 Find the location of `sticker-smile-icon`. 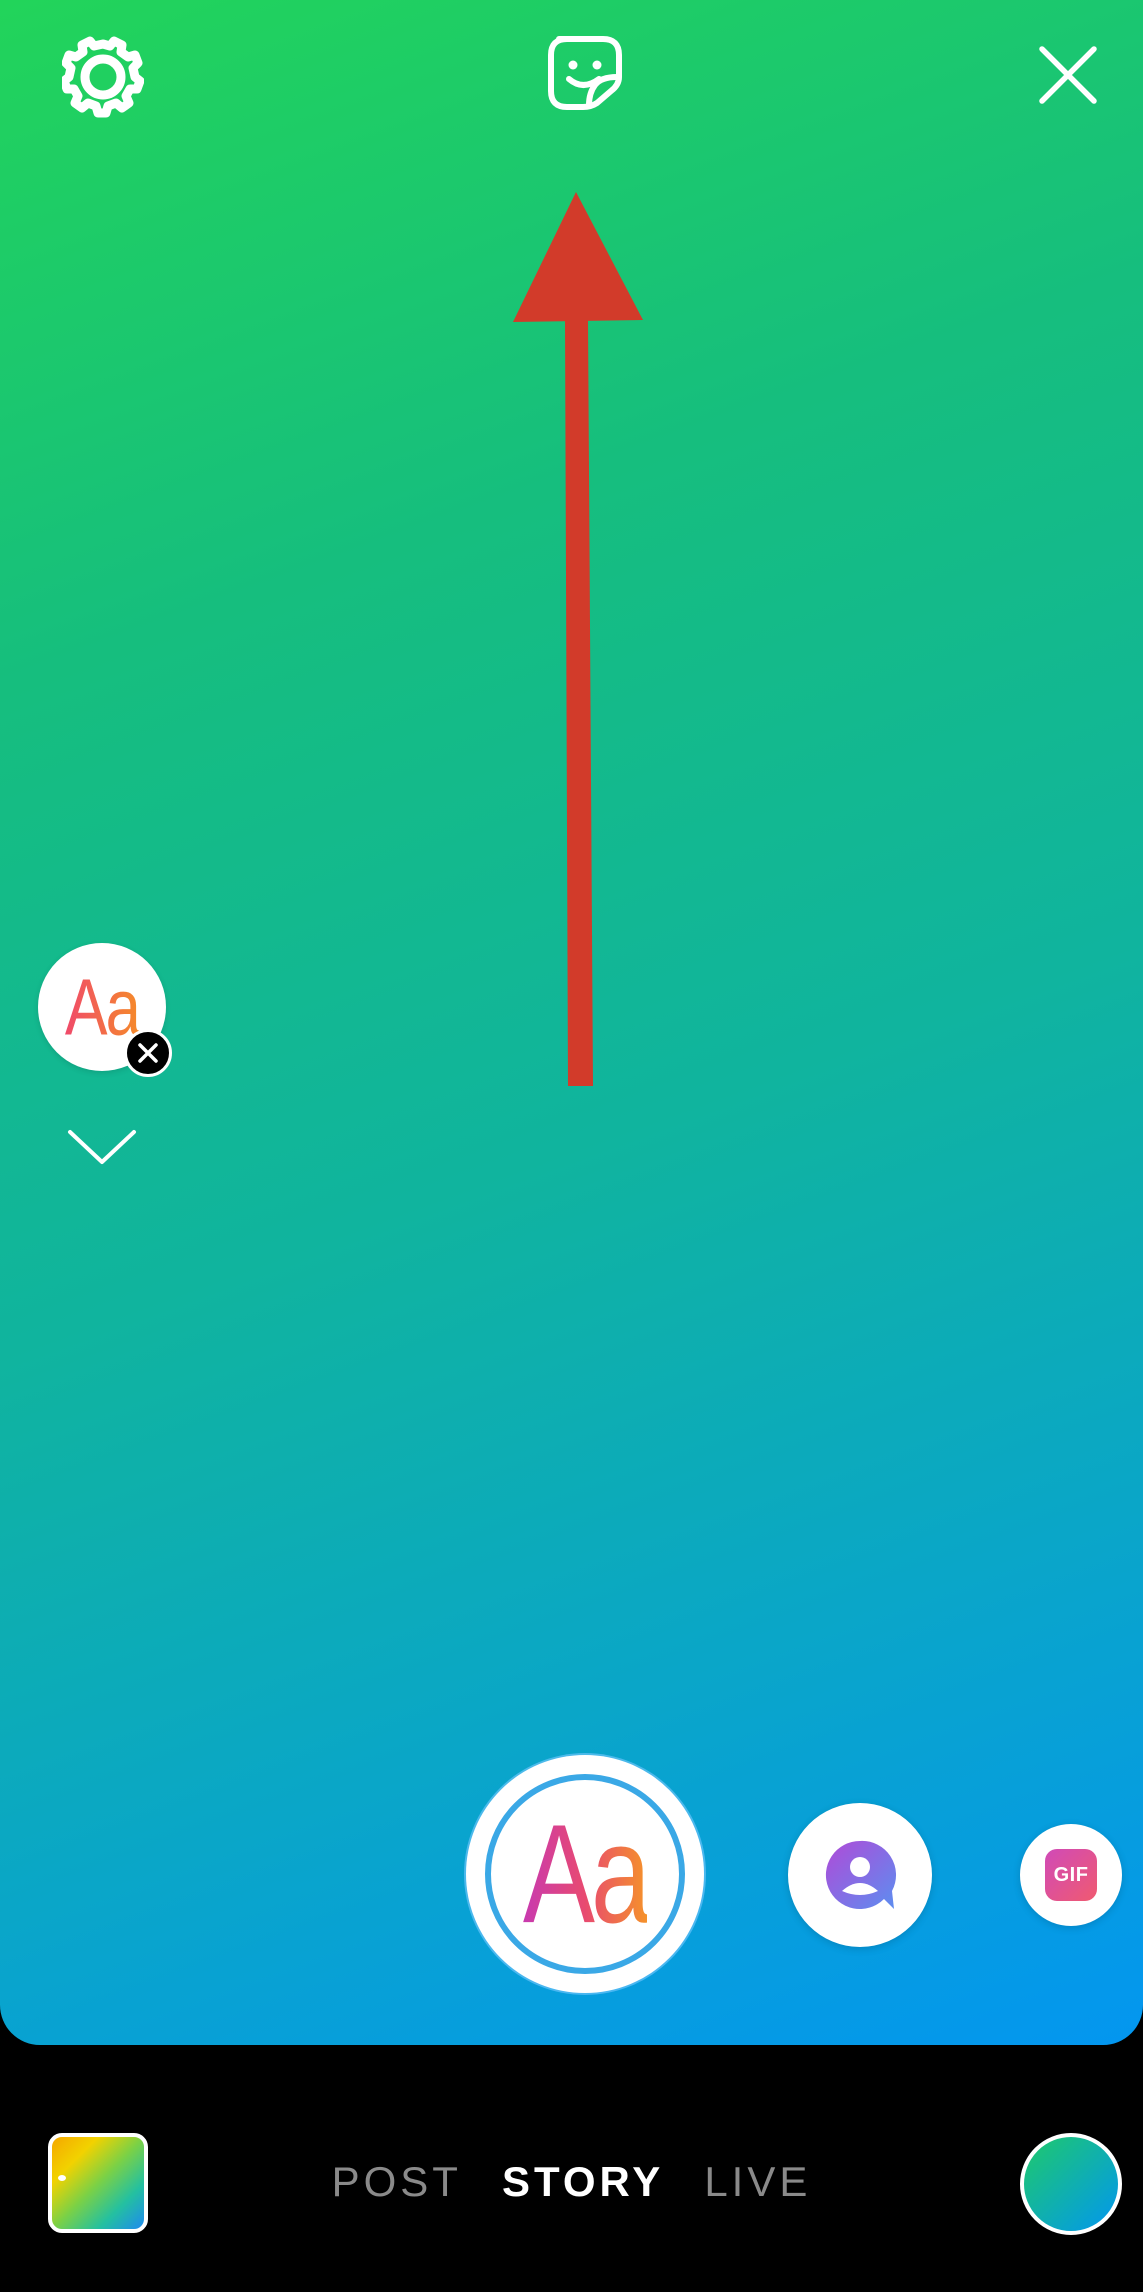

sticker-smile-icon is located at coordinates (585, 73).